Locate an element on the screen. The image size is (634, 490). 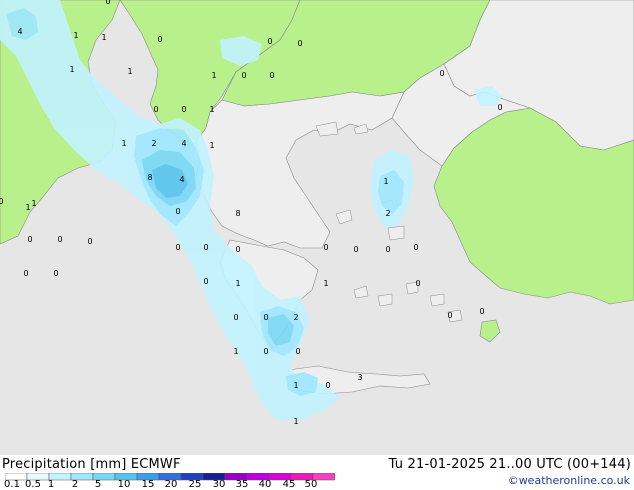
legend-label: 15 is located at coordinates (148, 484).